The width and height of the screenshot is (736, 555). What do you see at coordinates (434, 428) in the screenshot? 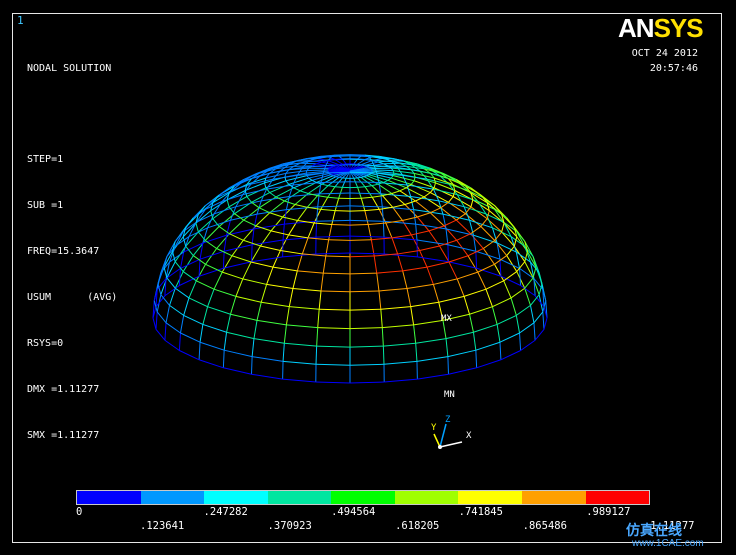
I see `triad-y-label: Y` at bounding box center [434, 428].